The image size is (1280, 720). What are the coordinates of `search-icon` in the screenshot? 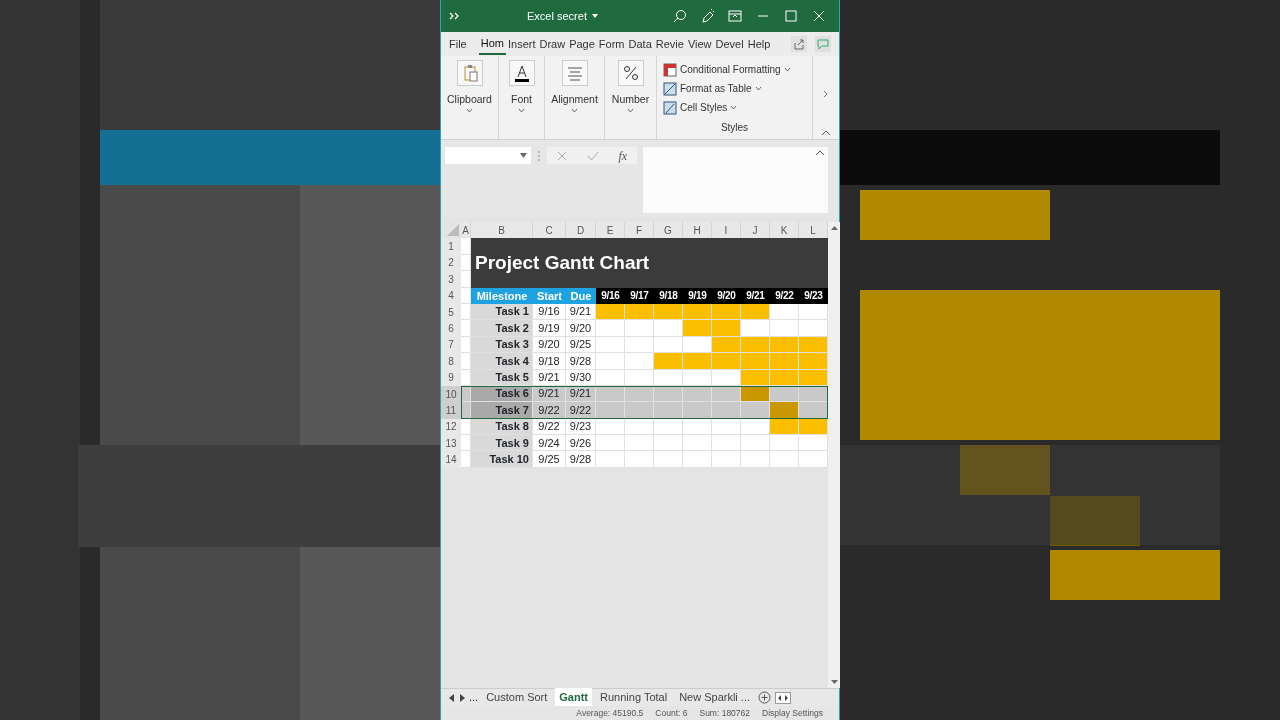 It's located at (679, 16).